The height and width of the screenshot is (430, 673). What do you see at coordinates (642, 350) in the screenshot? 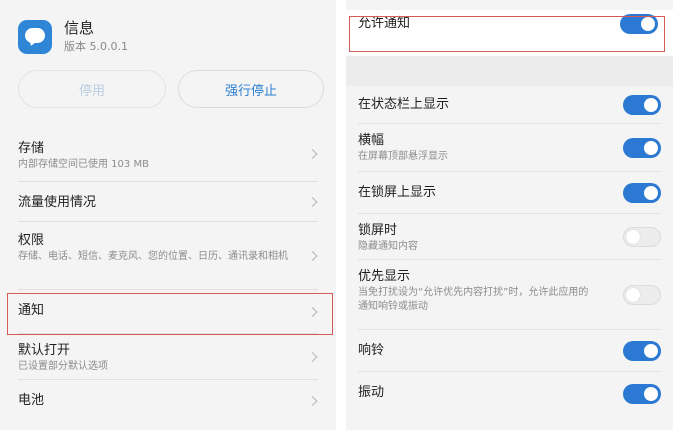
I see `ringtone-toggle` at bounding box center [642, 350].